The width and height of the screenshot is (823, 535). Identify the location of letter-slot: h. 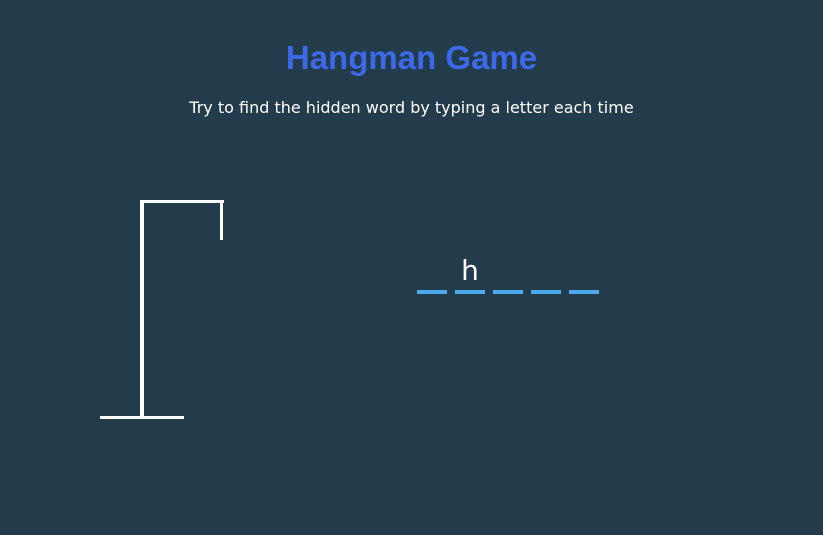
(470, 274).